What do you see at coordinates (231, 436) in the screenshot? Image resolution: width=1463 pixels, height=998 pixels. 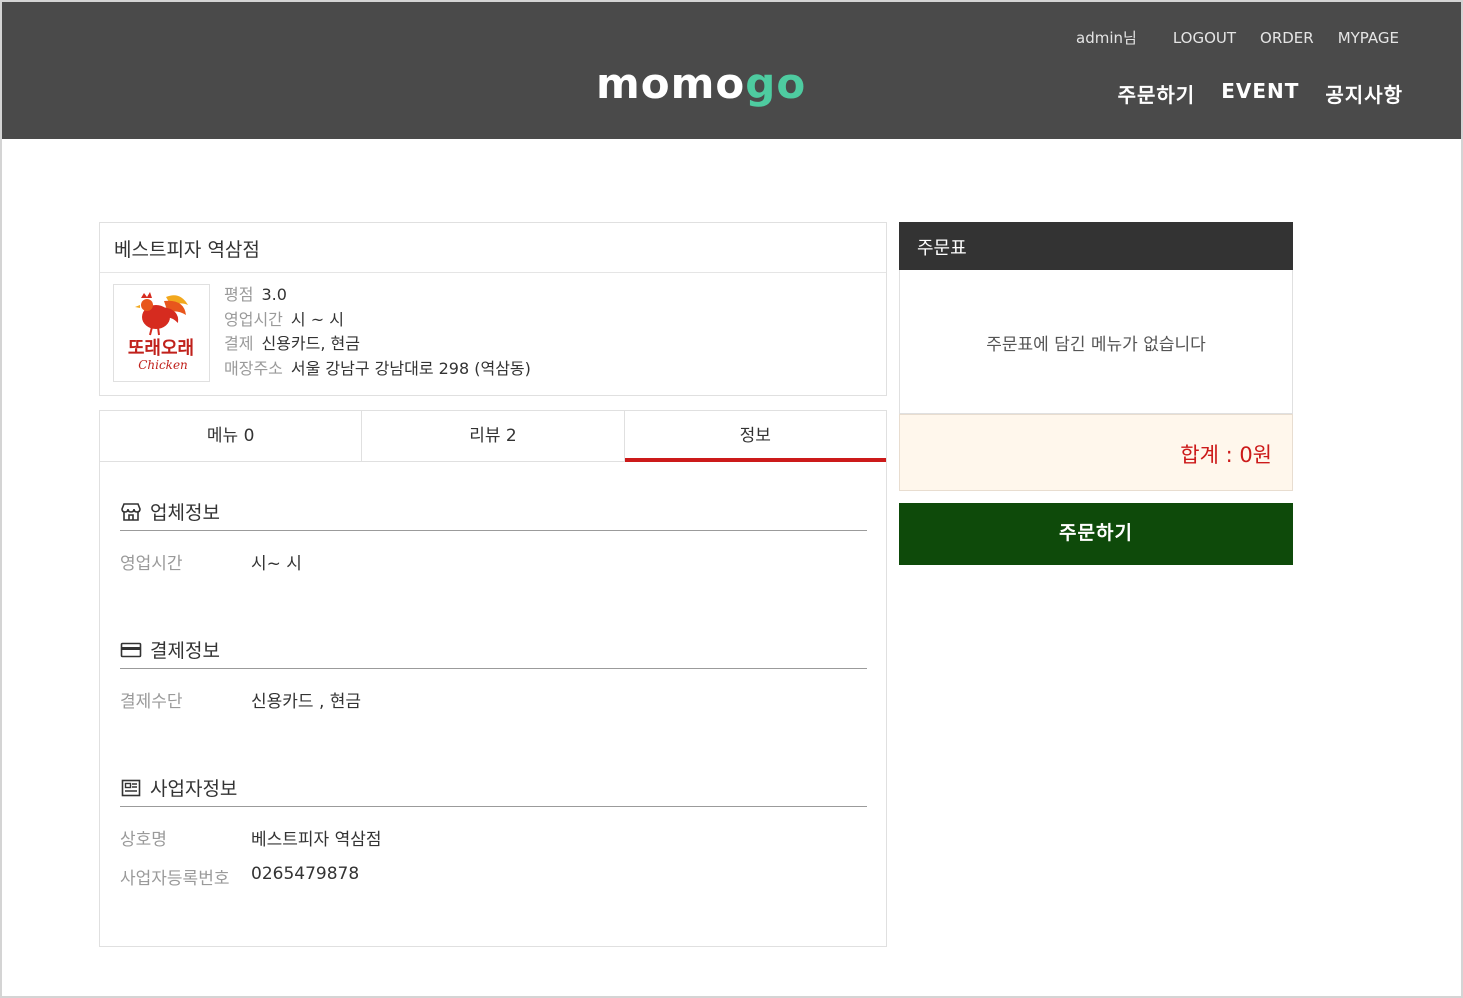 I see `tab-menu: 메뉴 0` at bounding box center [231, 436].